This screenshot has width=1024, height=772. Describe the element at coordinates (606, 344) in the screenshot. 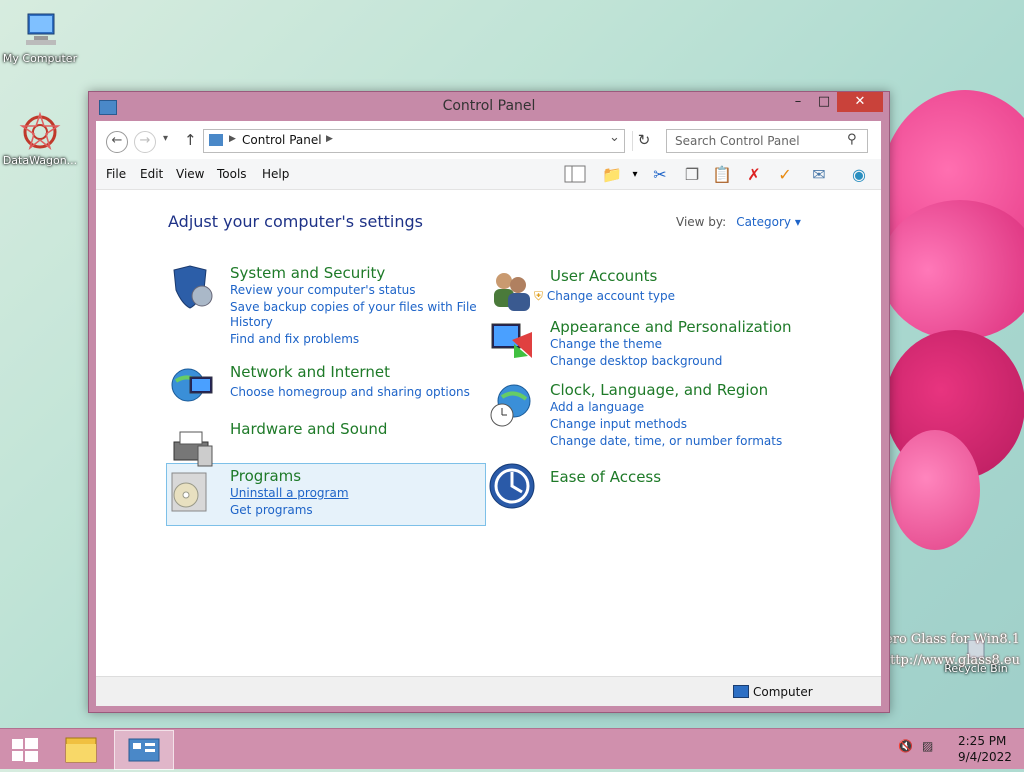

I see `link-change-theme: Change the theme` at that location.